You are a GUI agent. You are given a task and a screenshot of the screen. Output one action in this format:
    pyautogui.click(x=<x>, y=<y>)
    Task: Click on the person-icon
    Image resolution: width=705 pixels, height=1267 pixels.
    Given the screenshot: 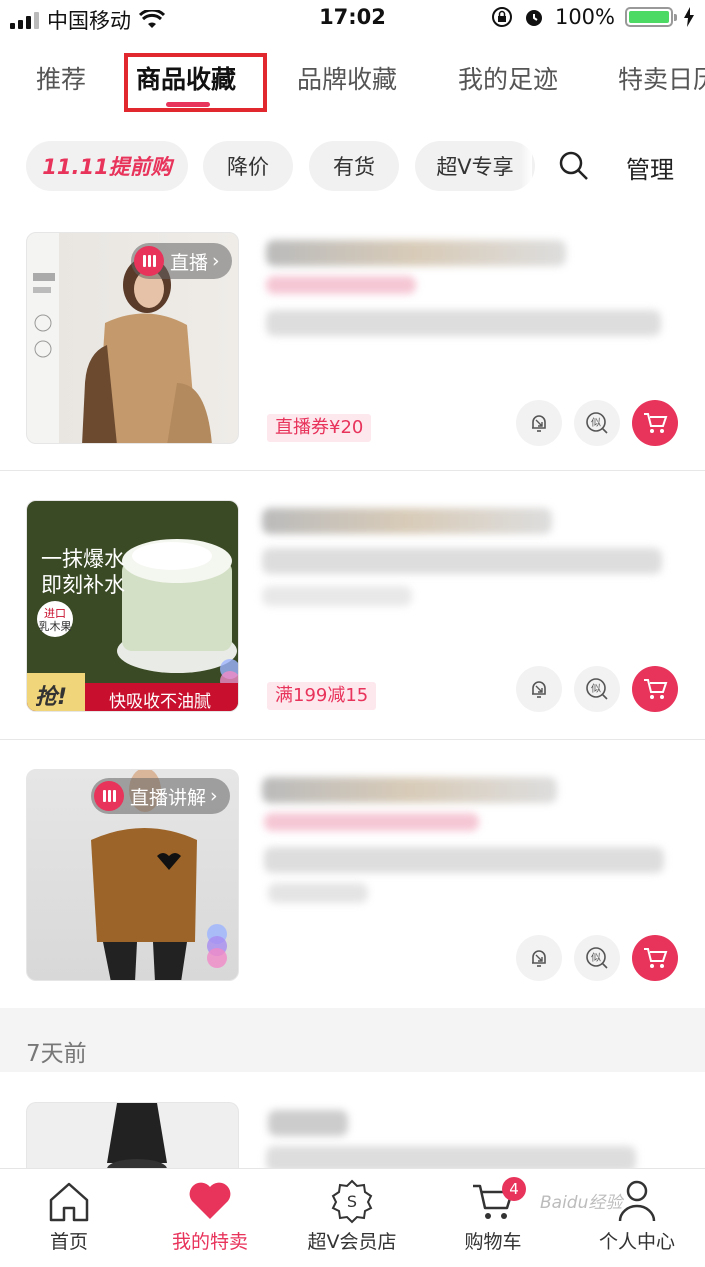 What is the action you would take?
    pyautogui.click(x=637, y=1201)
    